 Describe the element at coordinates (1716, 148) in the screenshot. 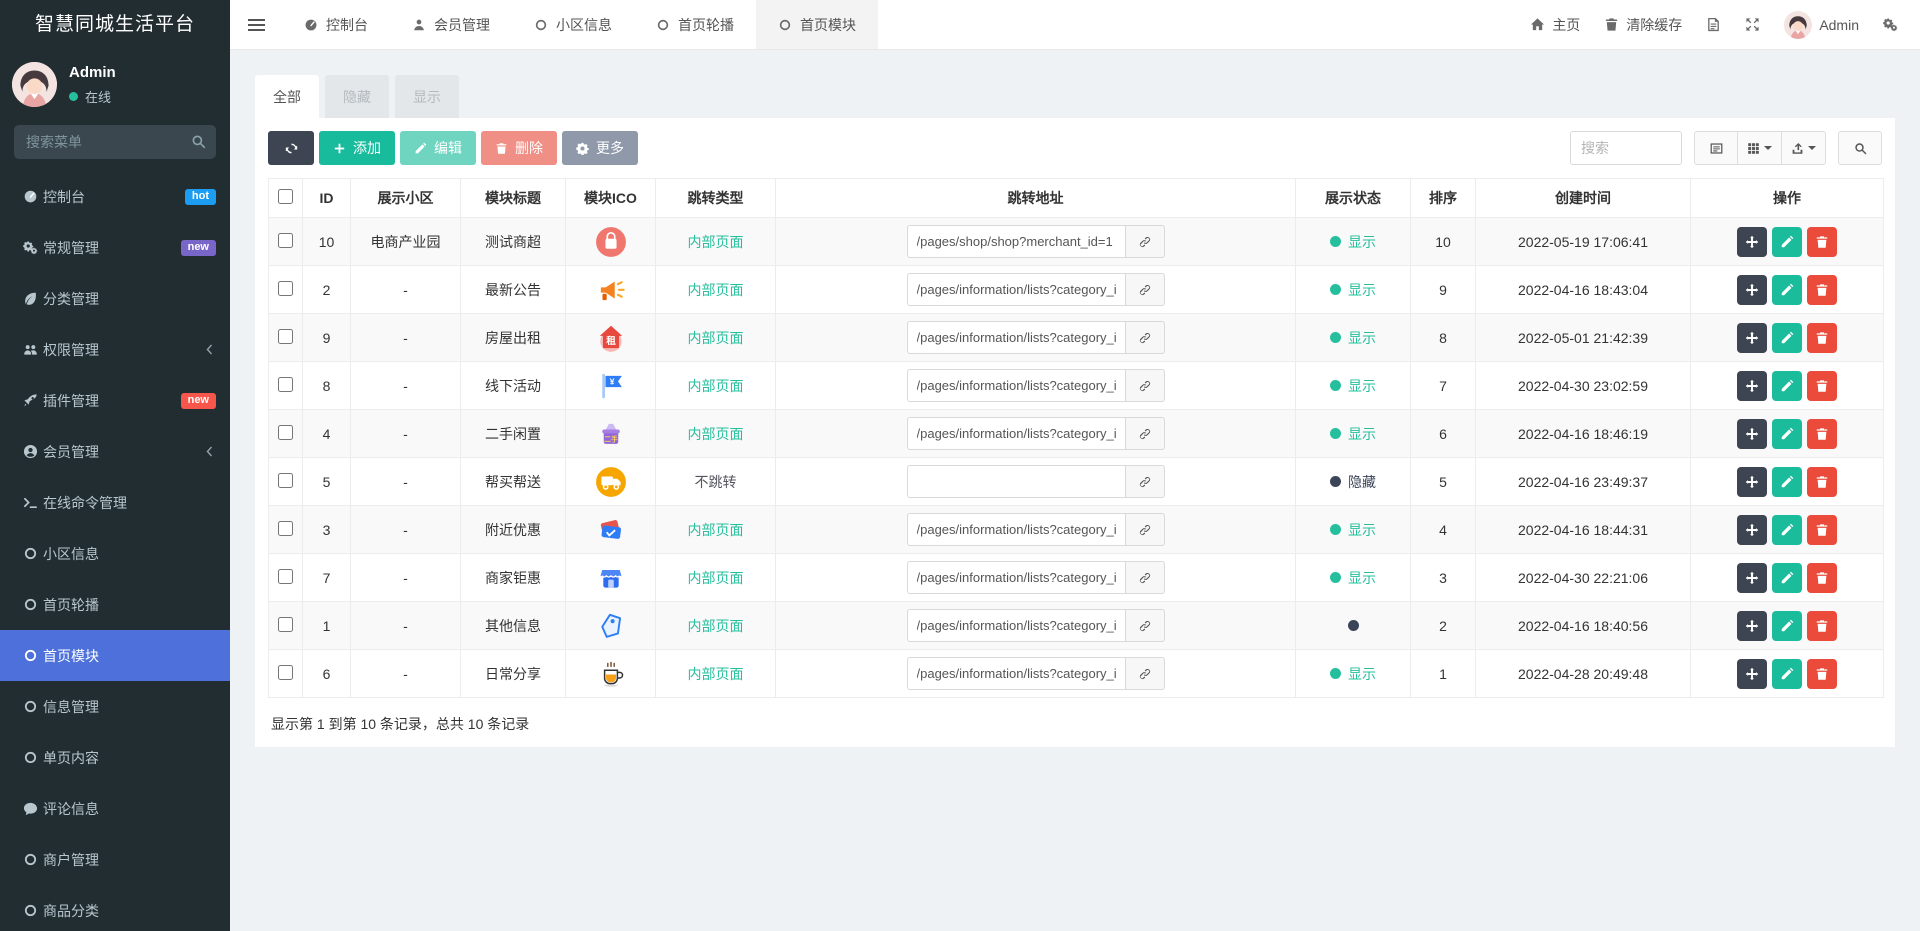

I see `detail-view-button` at that location.